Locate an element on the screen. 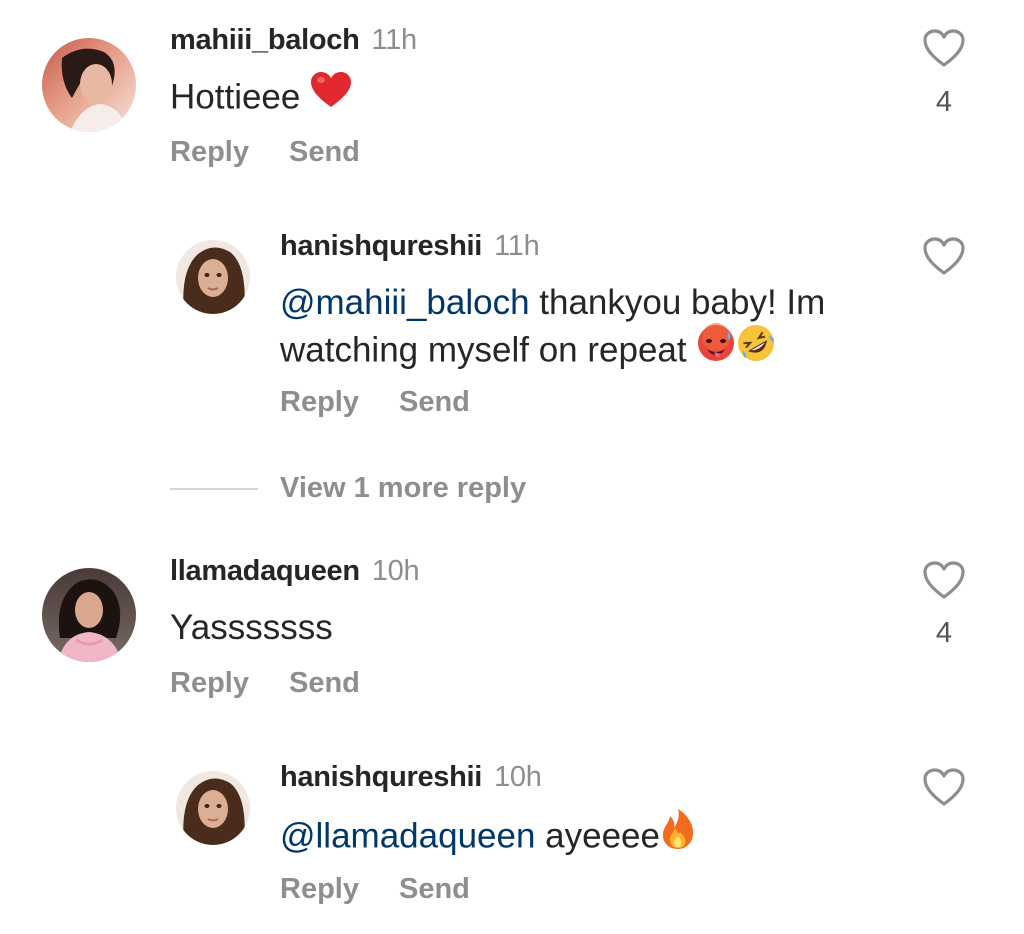 This screenshot has width=1024, height=934. comment-text: Yasssssss is located at coordinates (251, 627).